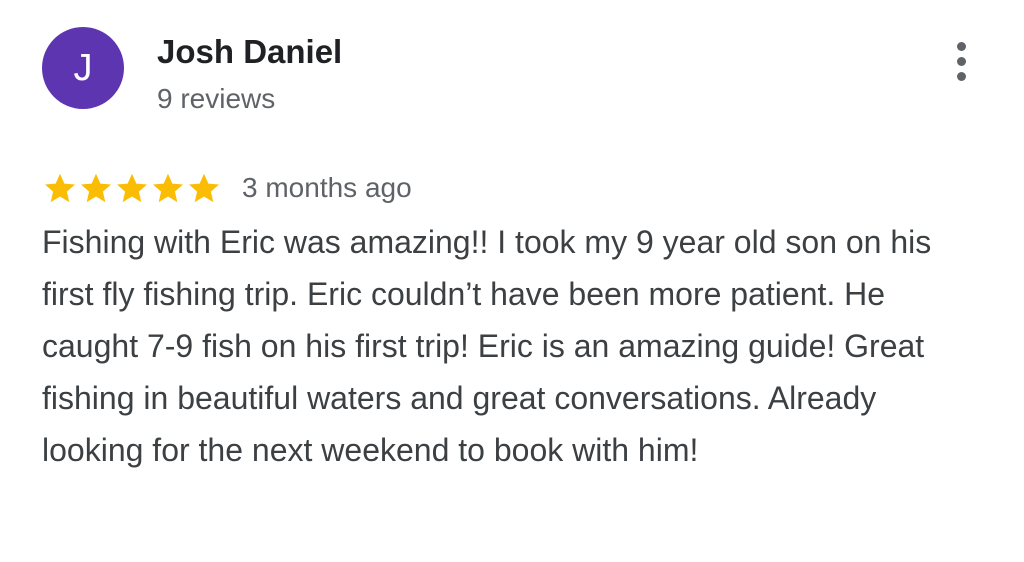  Describe the element at coordinates (83, 68) in the screenshot. I see `avatar: J` at that location.